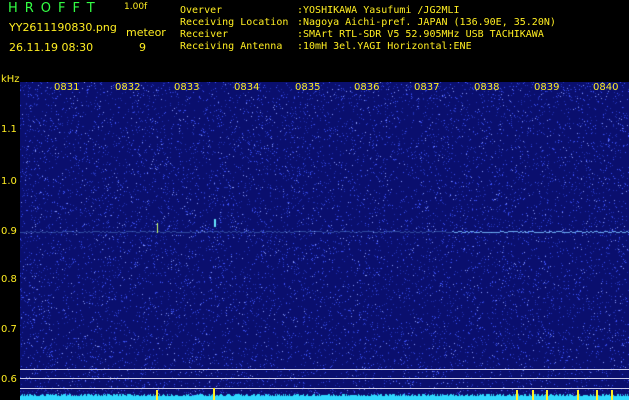 The image size is (629, 400). I want to click on capture-datetime: 26.11.19 08:30, so click(51, 47).